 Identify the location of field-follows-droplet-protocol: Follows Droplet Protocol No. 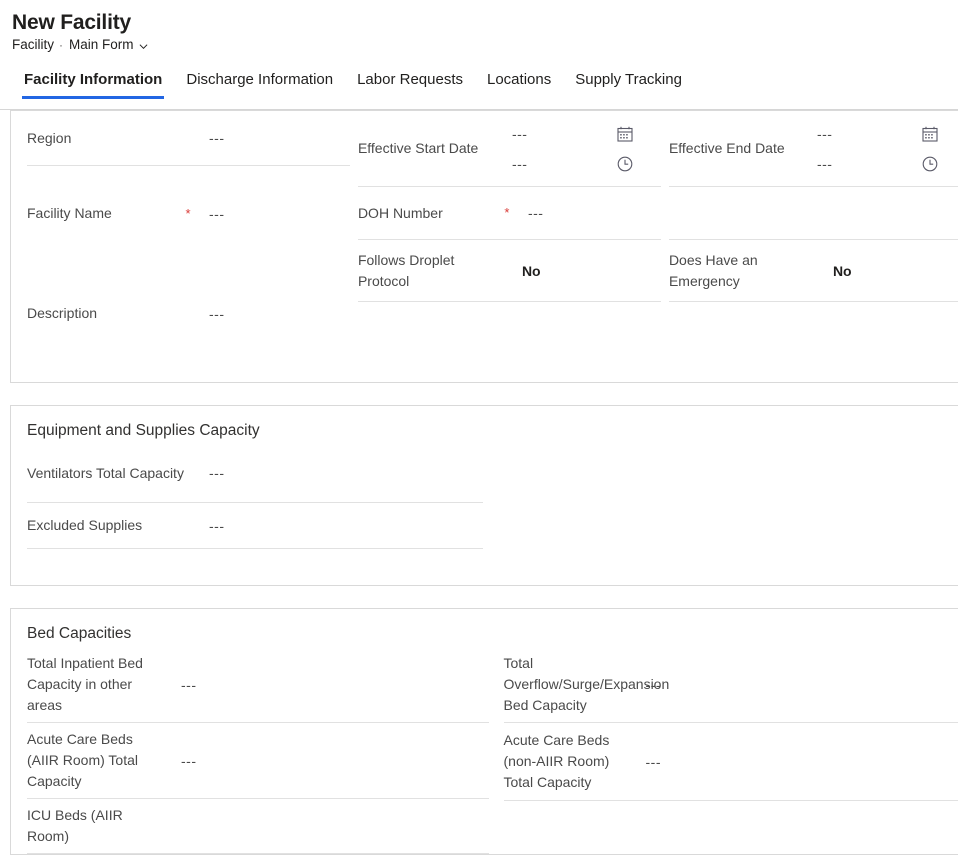
(509, 271).